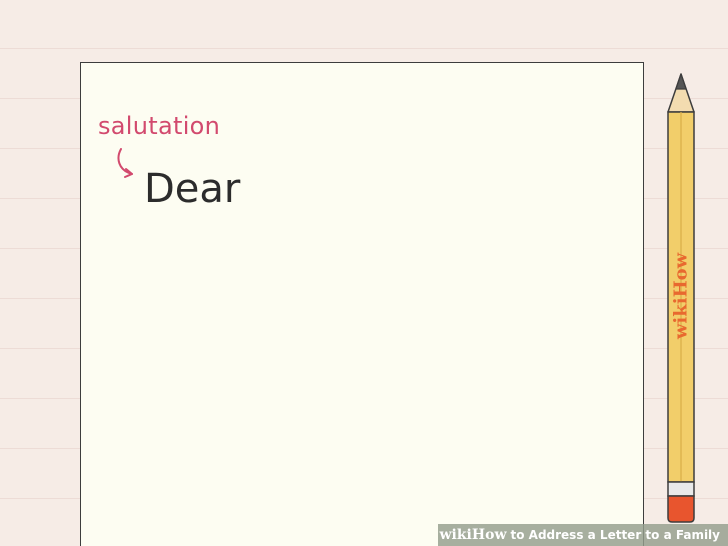 The height and width of the screenshot is (546, 728). I want to click on curved-arrow-icon, so click(125, 163).